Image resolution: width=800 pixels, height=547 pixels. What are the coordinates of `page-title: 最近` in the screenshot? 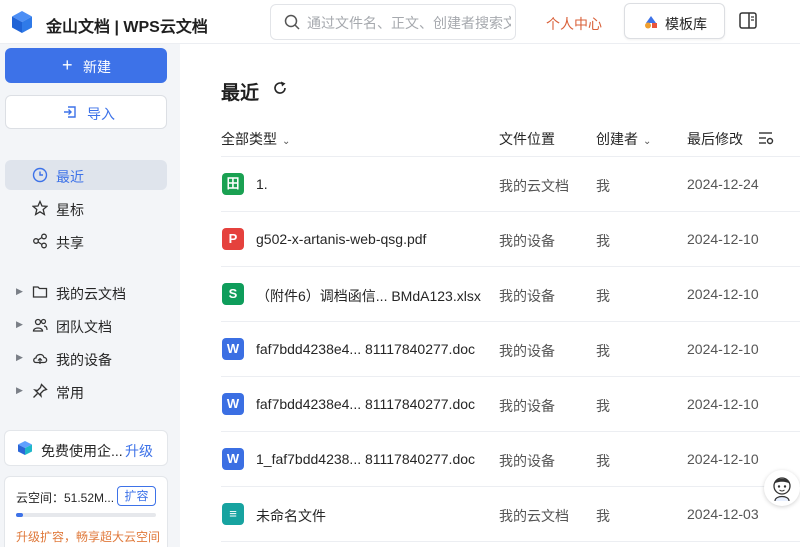 It's located at (240, 93).